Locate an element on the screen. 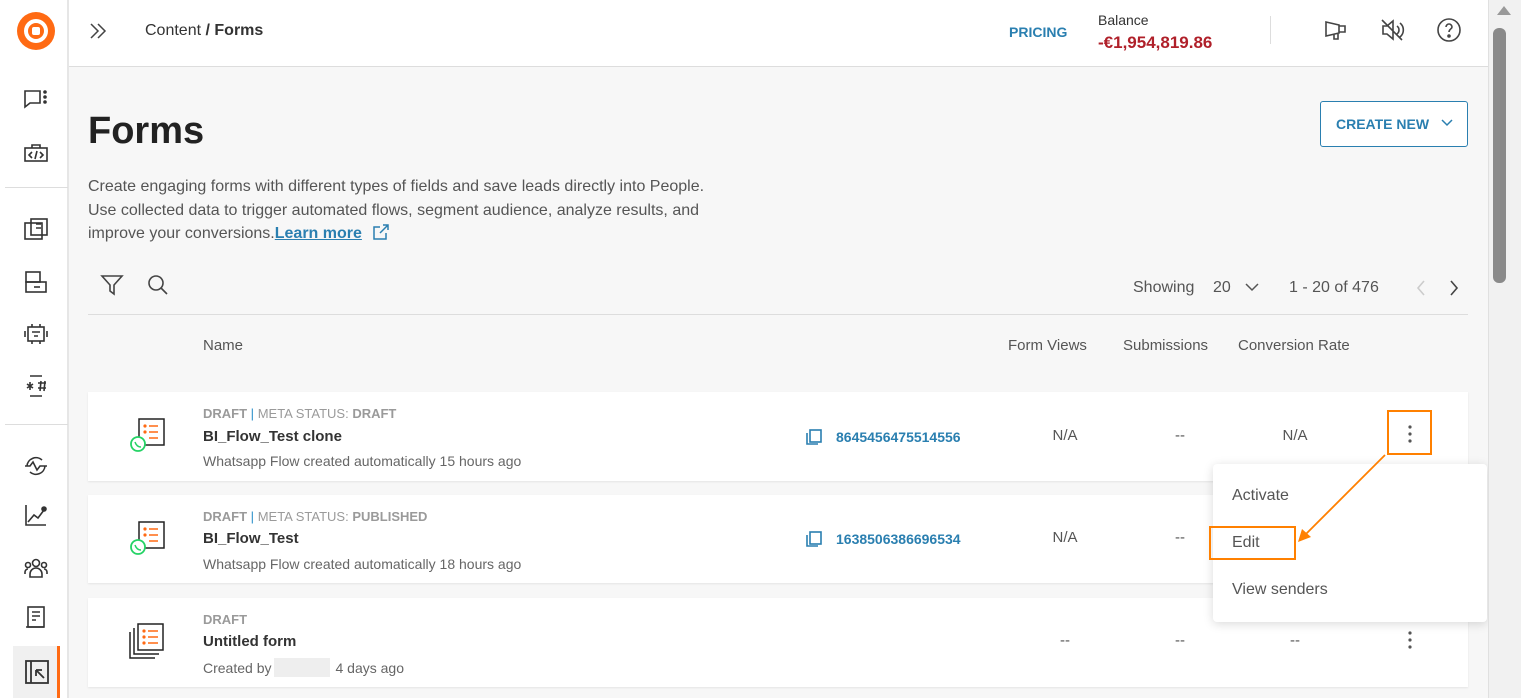 This screenshot has height=698, width=1521. row-actions-button is located at coordinates (1409, 432).